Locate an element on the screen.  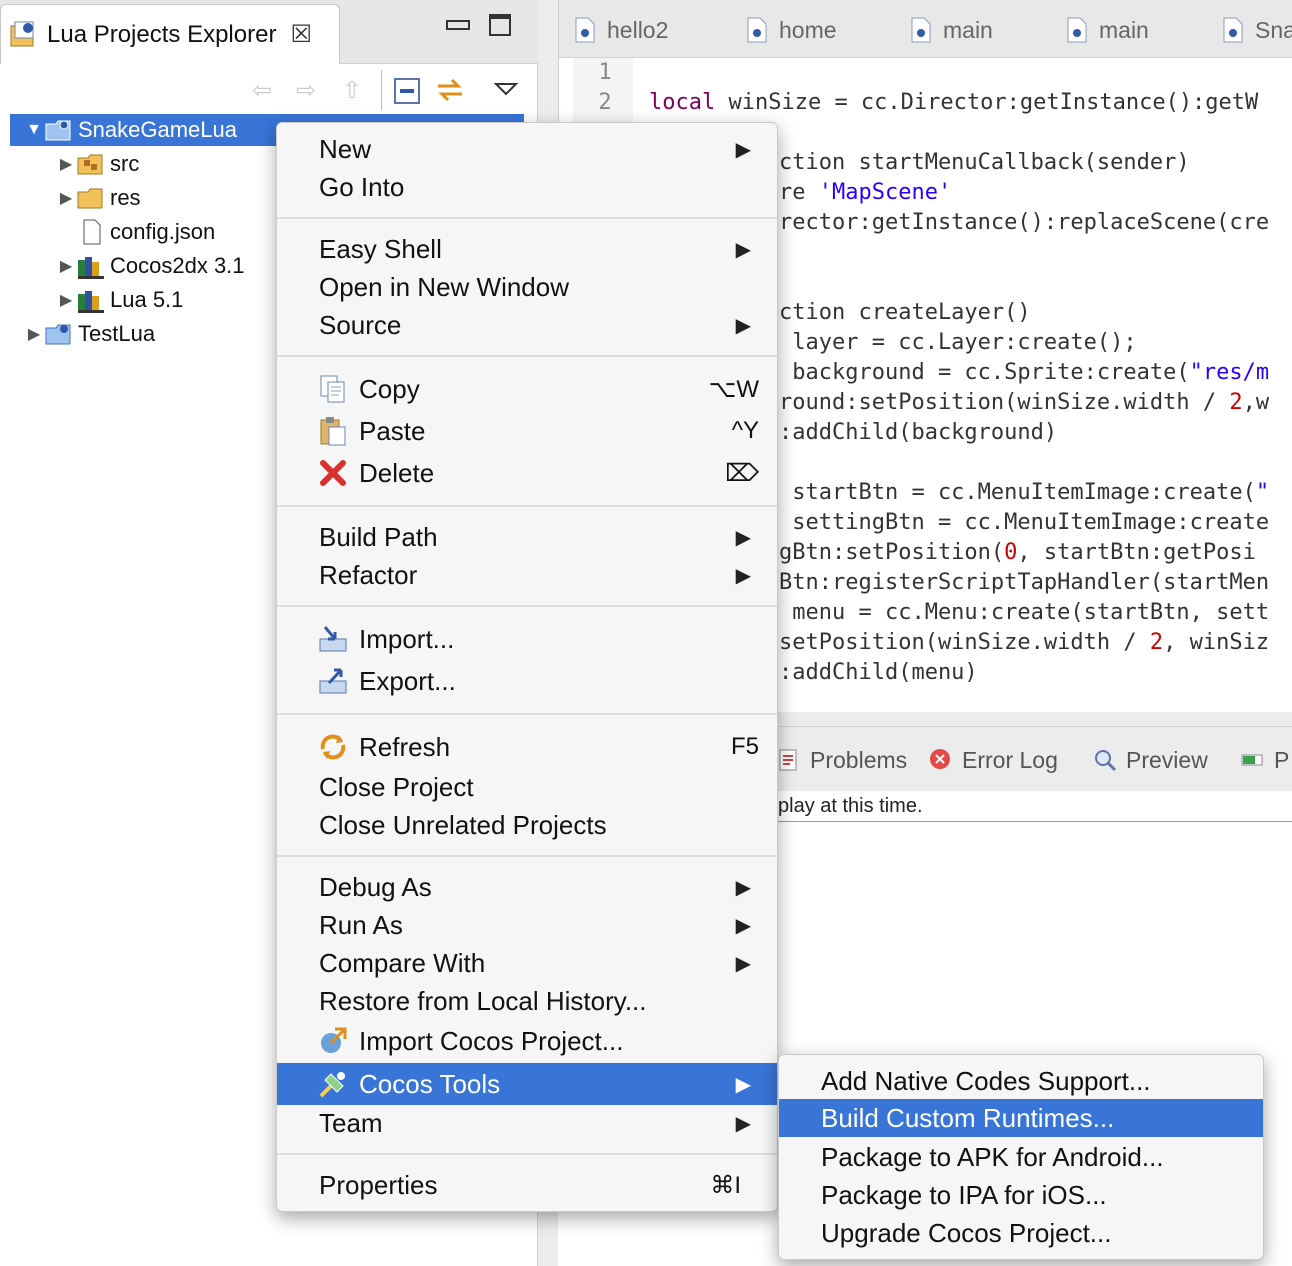
tree-item-label: res is located at coordinates (125, 197).